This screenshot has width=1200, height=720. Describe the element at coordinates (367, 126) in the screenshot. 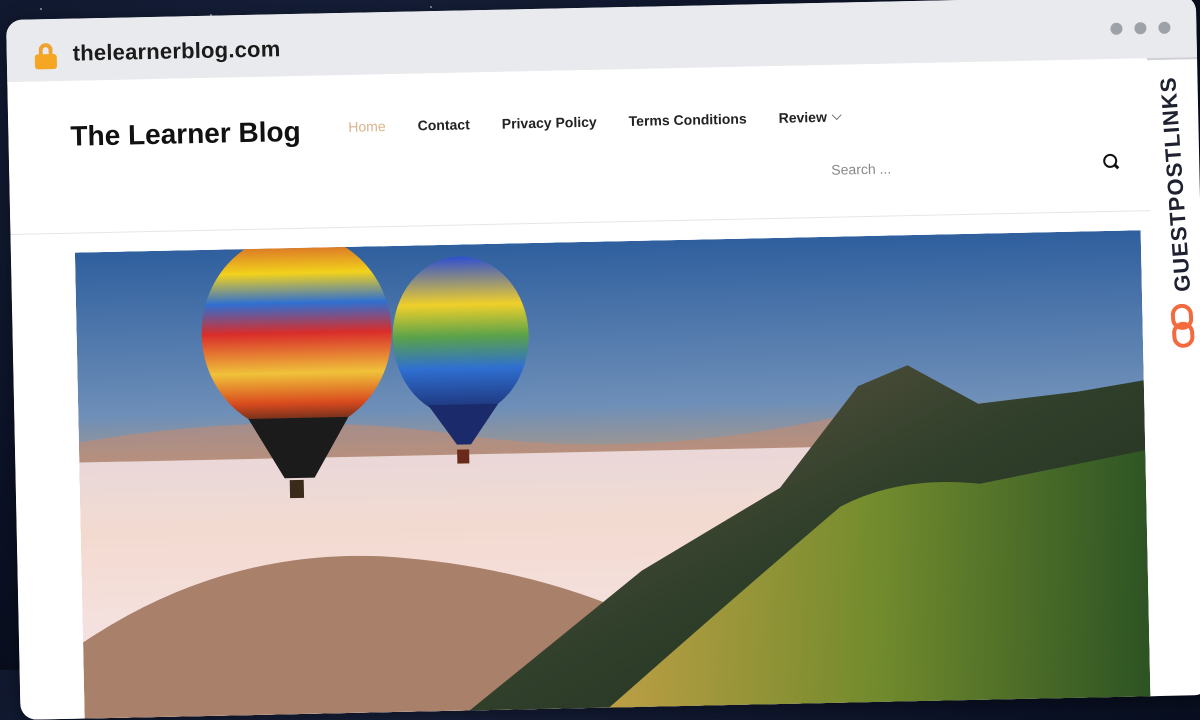

I see `nav-item-home: Home` at that location.